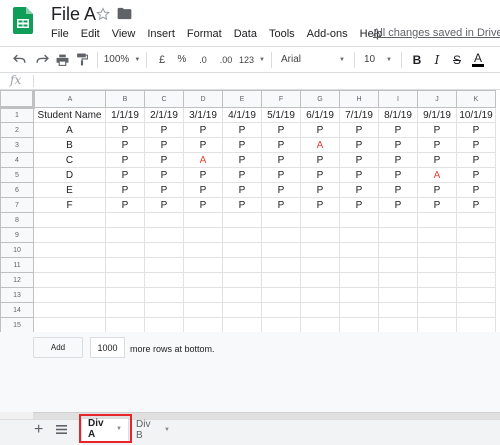 The width and height of the screenshot is (500, 445). Describe the element at coordinates (17, 175) in the screenshot. I see `row-header: 5` at that location.